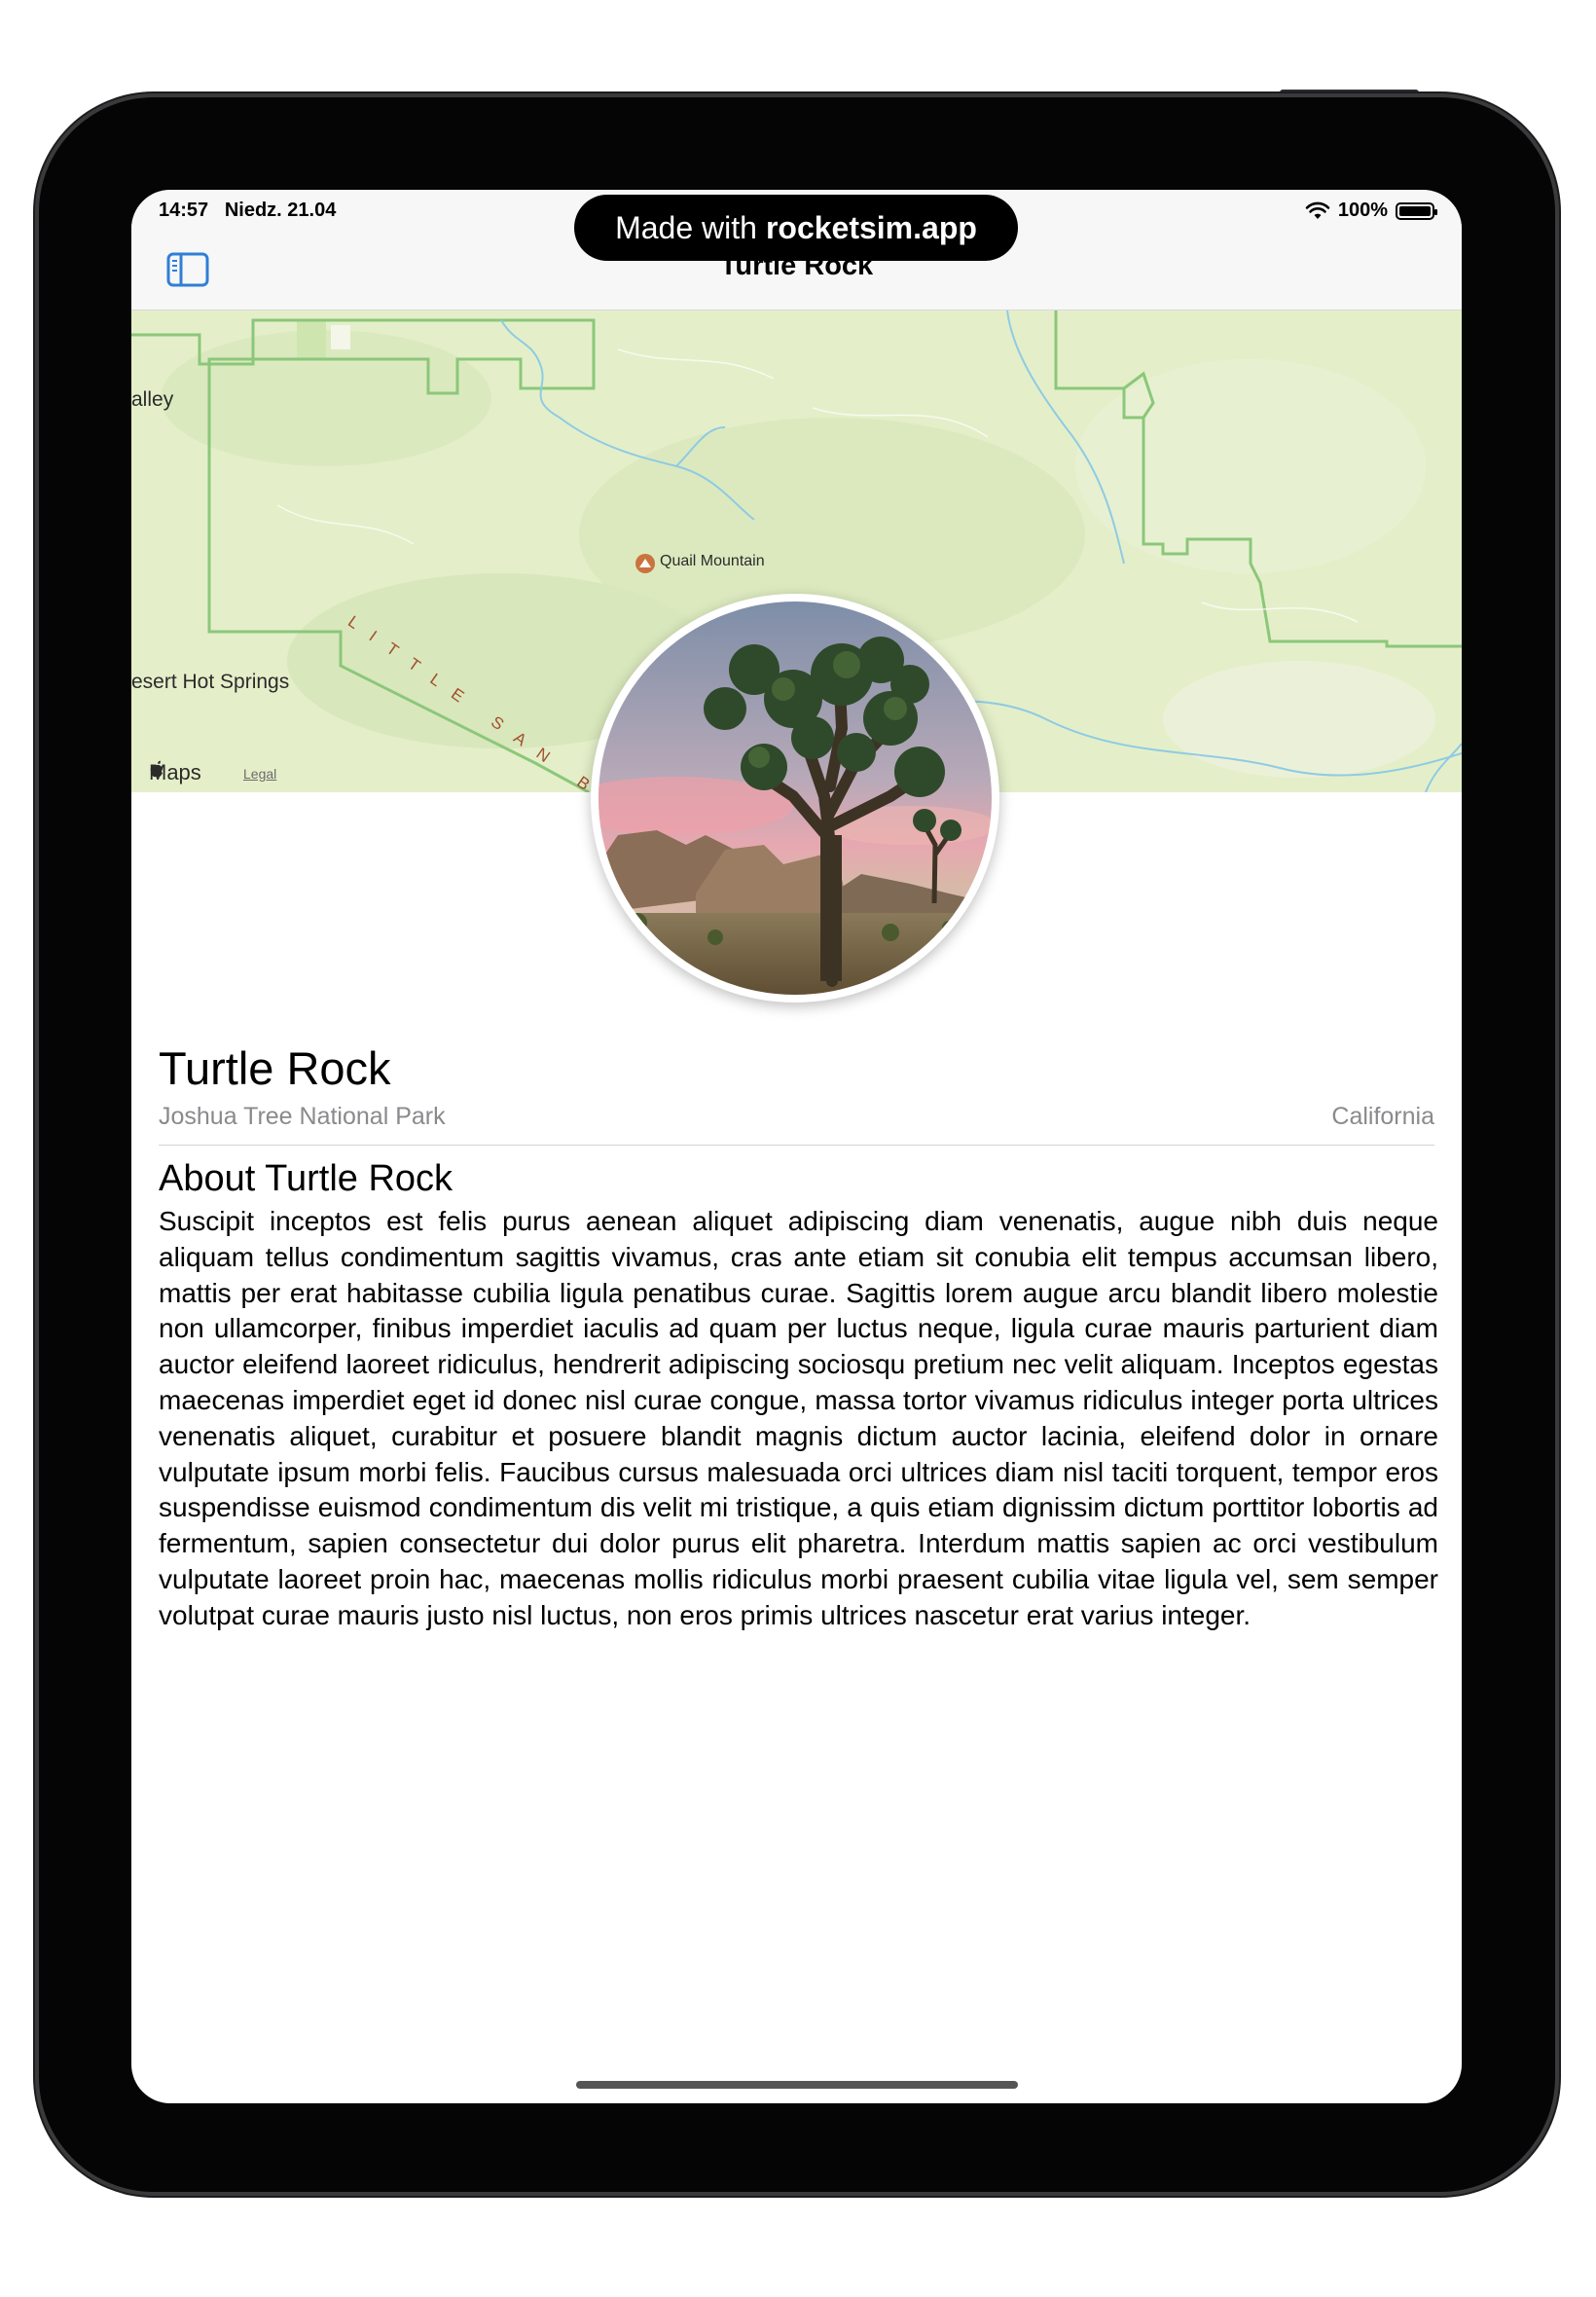  What do you see at coordinates (1558, 330) in the screenshot?
I see `volume-up-button` at bounding box center [1558, 330].